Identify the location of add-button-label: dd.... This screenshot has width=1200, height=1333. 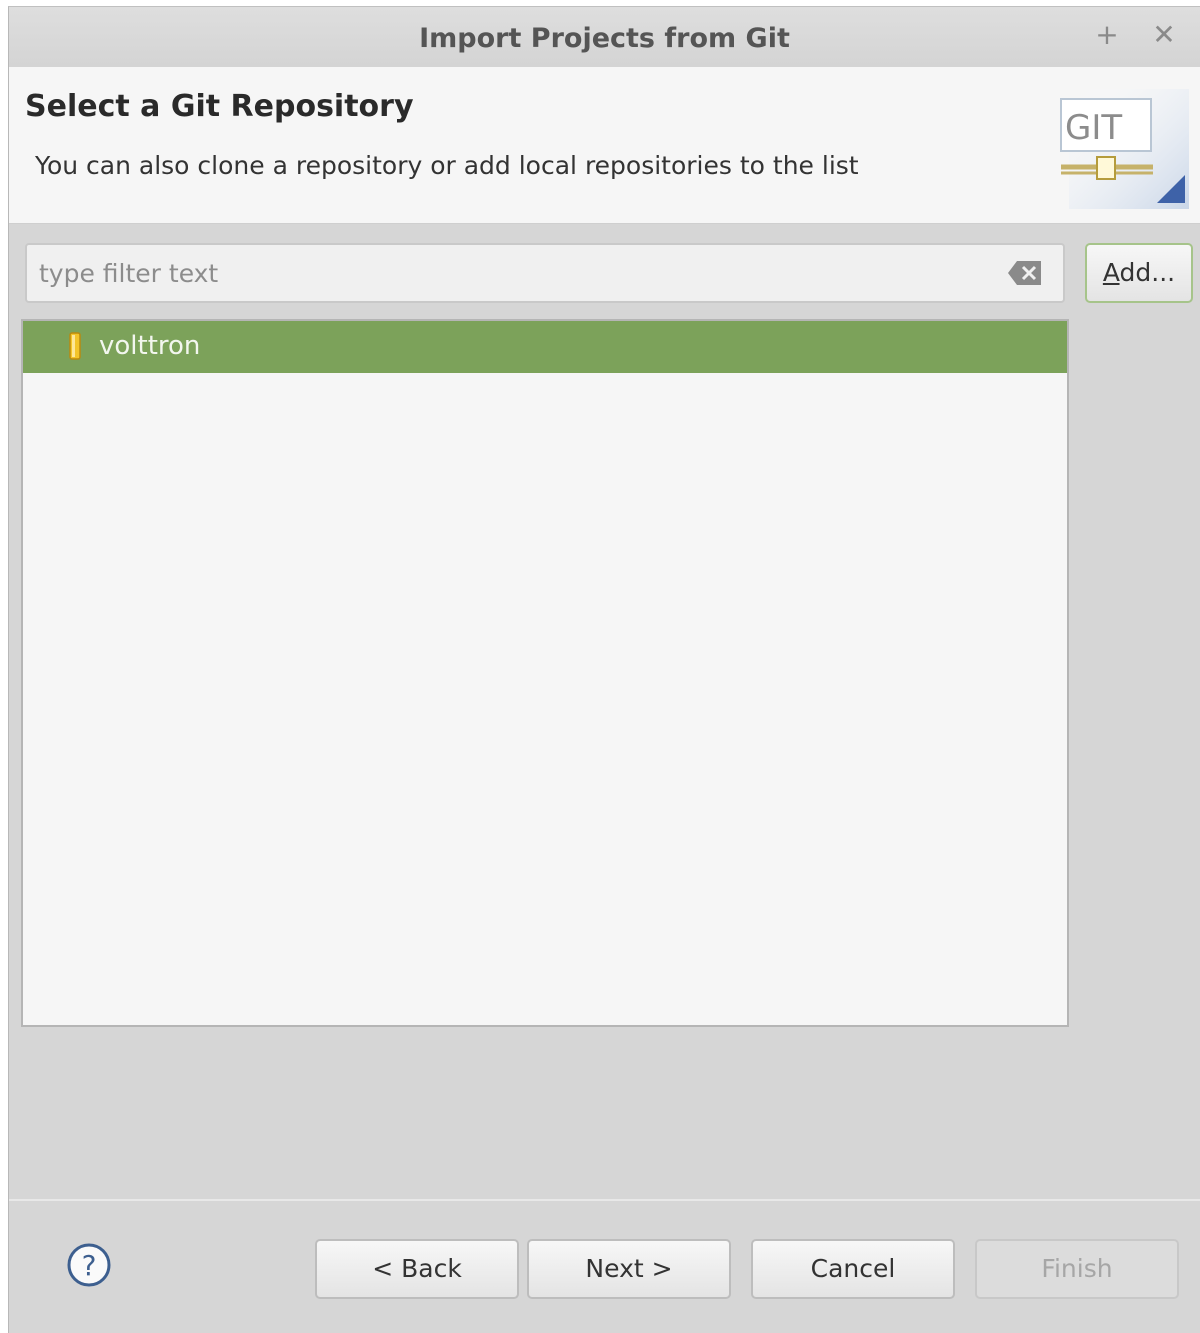
(1147, 272).